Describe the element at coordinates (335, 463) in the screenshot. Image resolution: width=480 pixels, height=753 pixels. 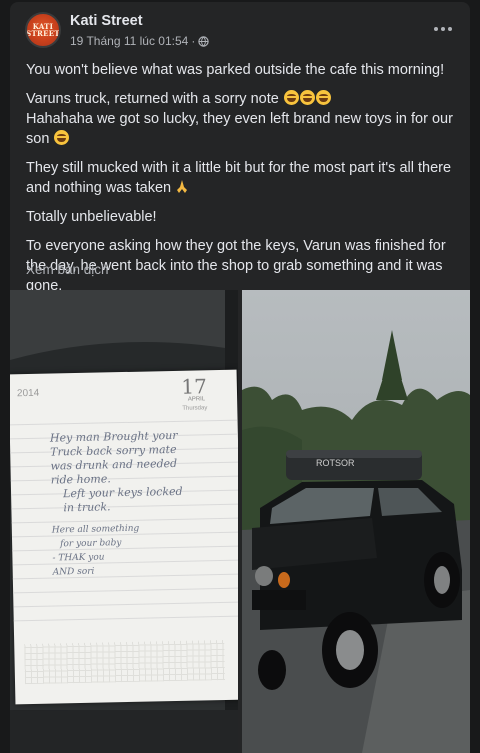
I see `roof-tent-text: ROTSOR` at that location.